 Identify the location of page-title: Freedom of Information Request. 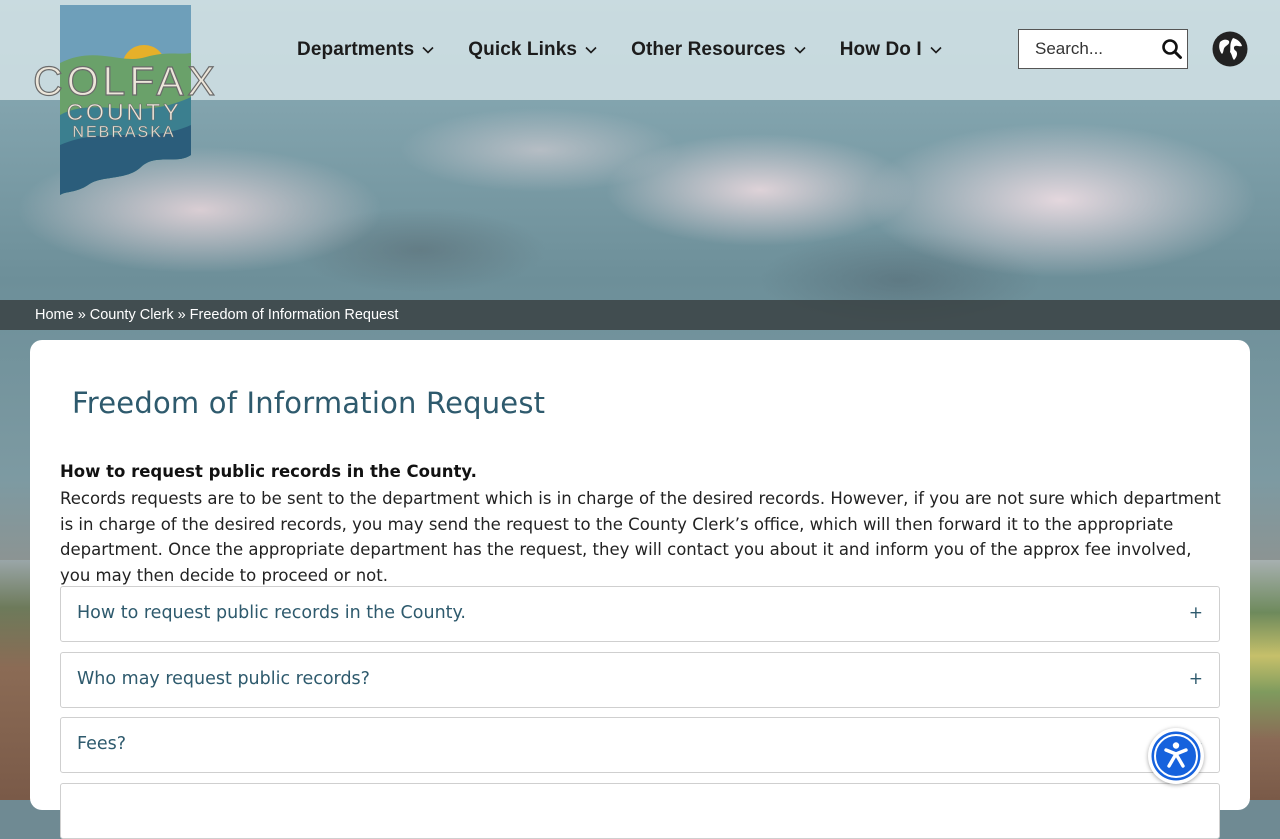
(309, 403).